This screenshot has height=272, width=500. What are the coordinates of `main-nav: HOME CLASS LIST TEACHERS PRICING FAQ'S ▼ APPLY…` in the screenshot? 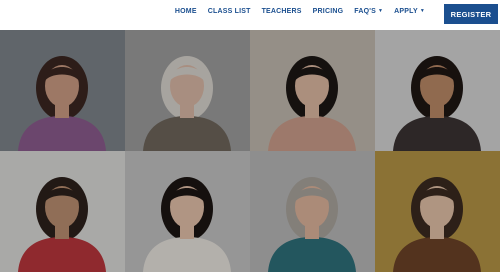 It's located at (300, 11).